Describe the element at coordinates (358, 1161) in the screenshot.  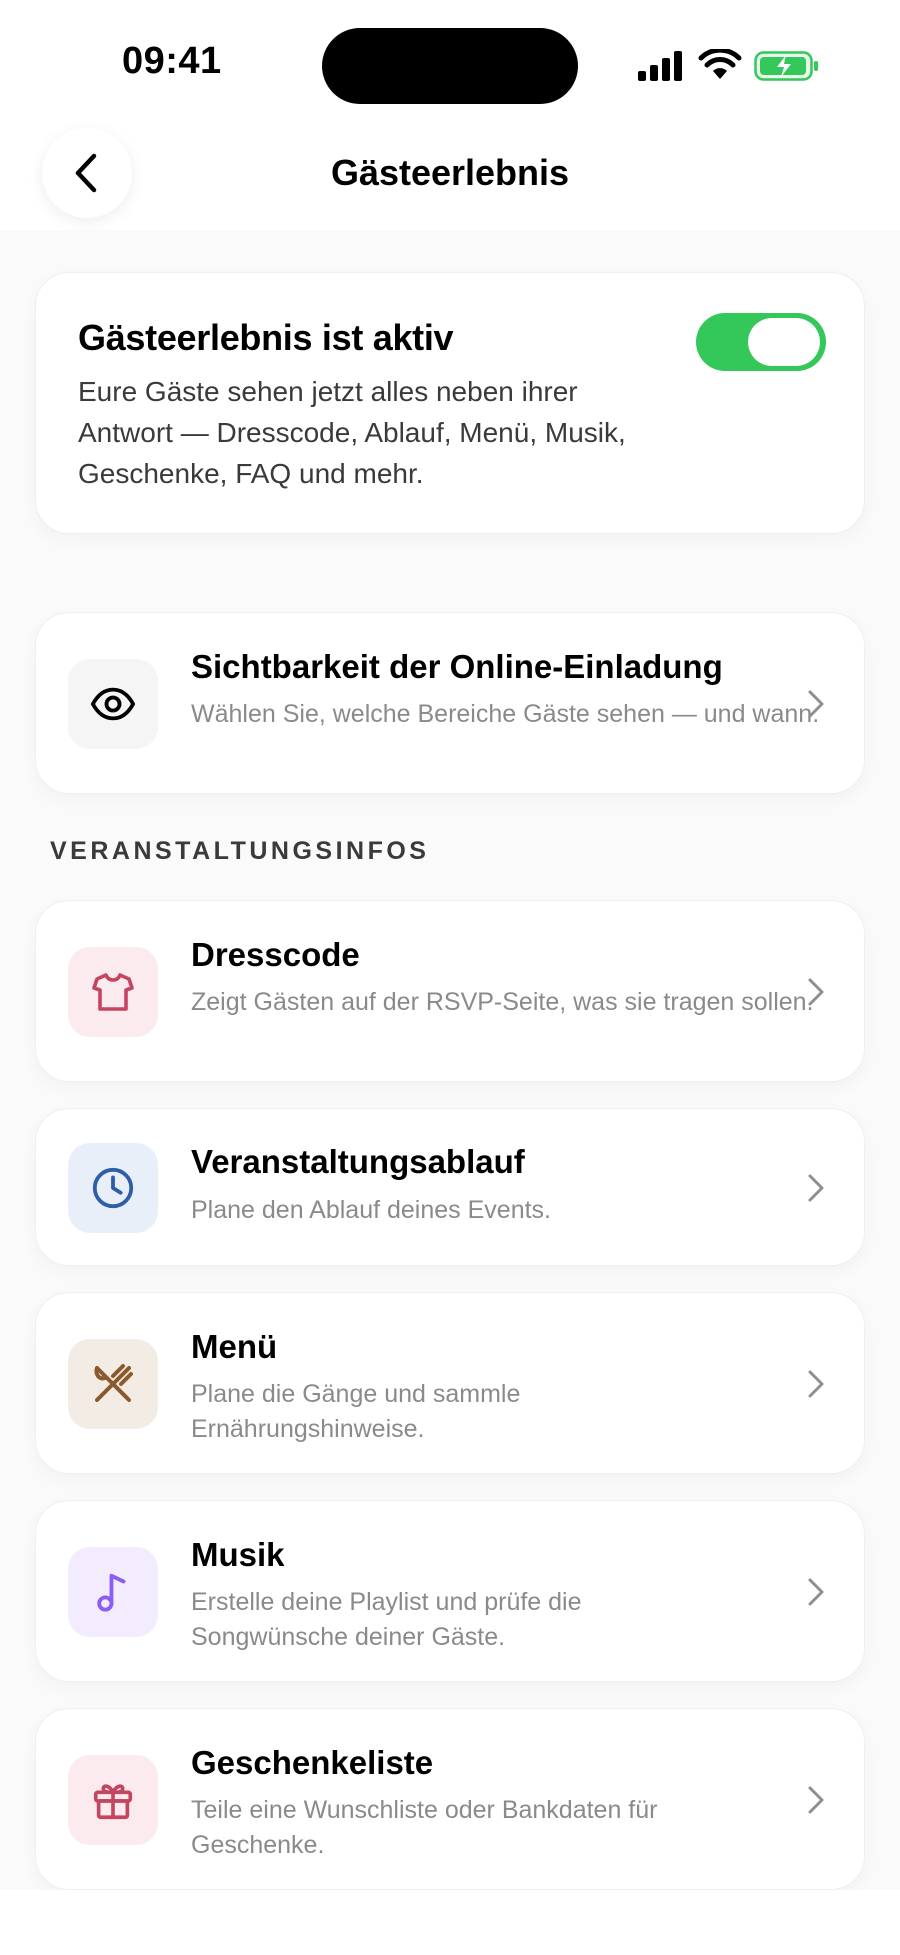
I see `list-item-title: Veranstaltungsablauf` at that location.